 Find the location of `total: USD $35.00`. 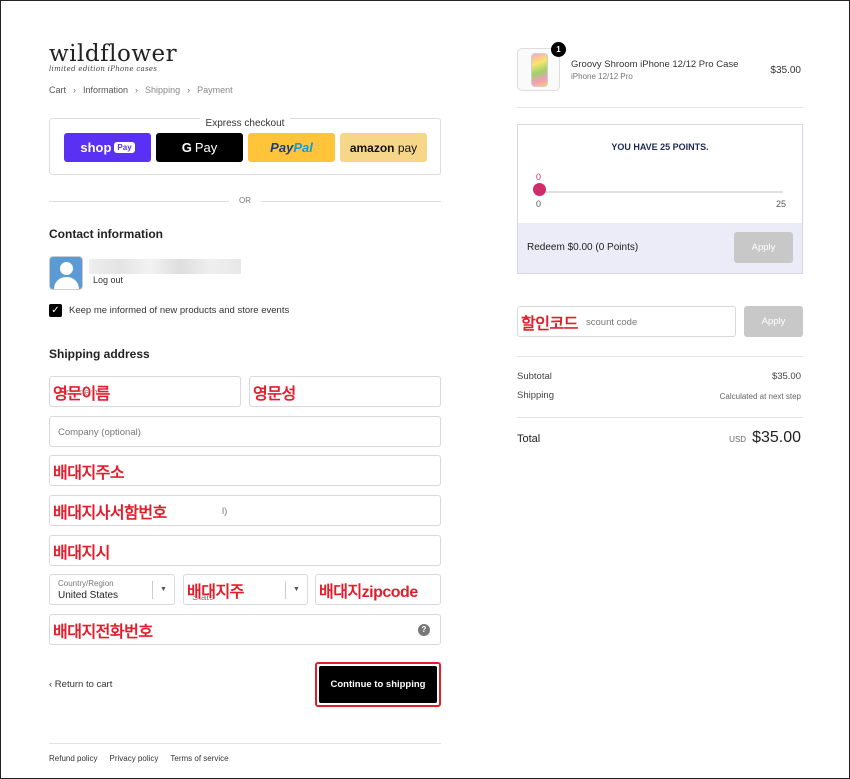

total: USD $35.00 is located at coordinates (765, 438).